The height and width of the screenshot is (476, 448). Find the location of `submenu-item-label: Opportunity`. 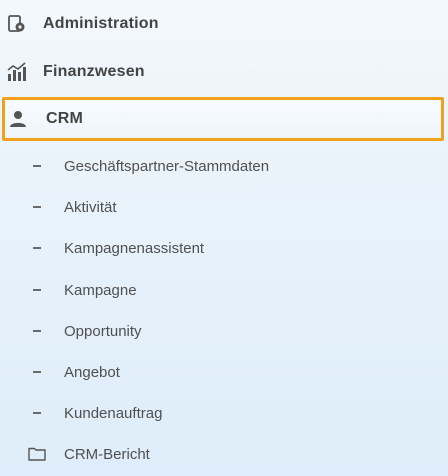

submenu-item-label: Opportunity is located at coordinates (103, 331).